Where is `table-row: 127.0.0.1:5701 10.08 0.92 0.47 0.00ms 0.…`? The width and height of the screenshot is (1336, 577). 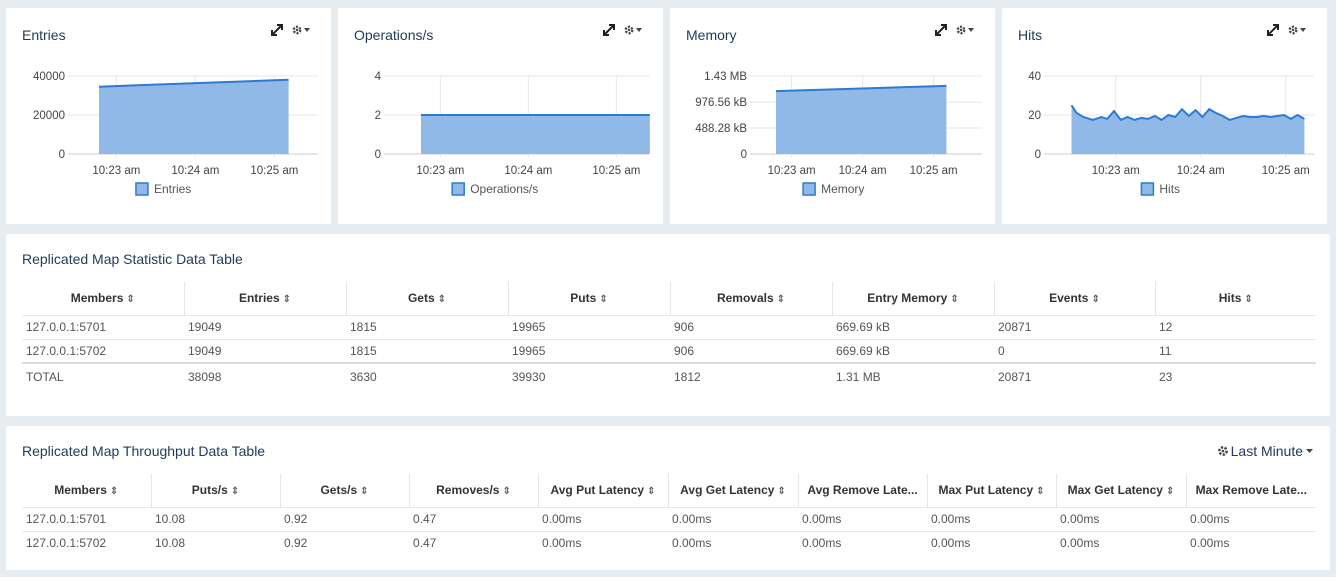 table-row: 127.0.0.1:5701 10.08 0.92 0.47 0.00ms 0.… is located at coordinates (669, 518).